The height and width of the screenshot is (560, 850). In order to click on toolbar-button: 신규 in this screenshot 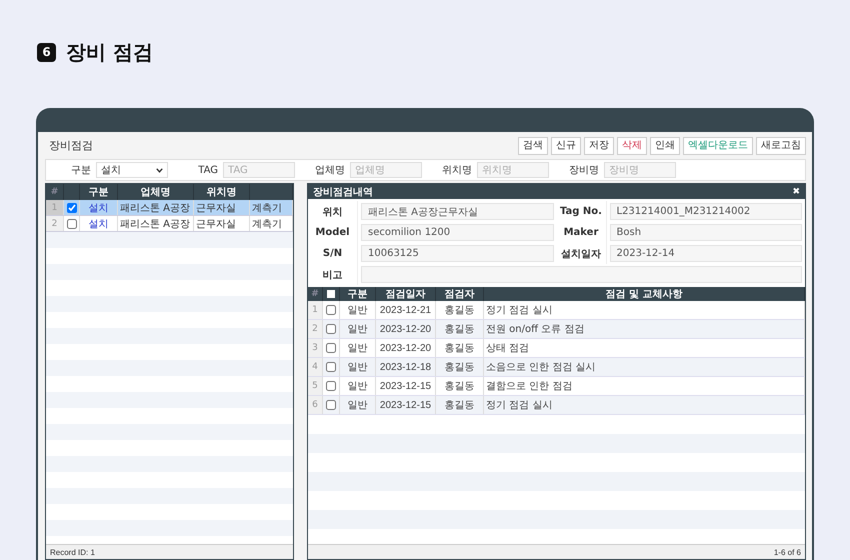, I will do `click(566, 145)`.